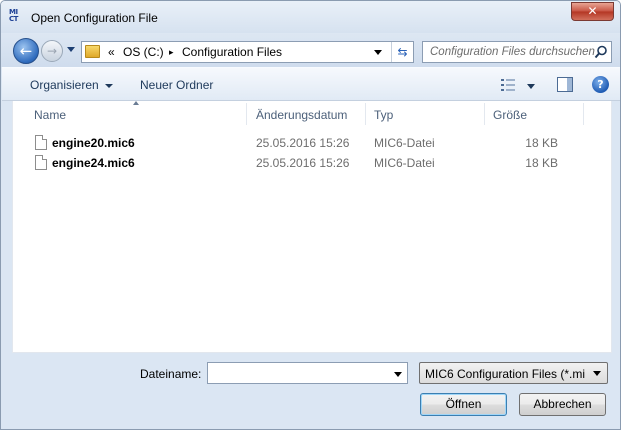  Describe the element at coordinates (307, 373) in the screenshot. I see `filename-input` at that location.